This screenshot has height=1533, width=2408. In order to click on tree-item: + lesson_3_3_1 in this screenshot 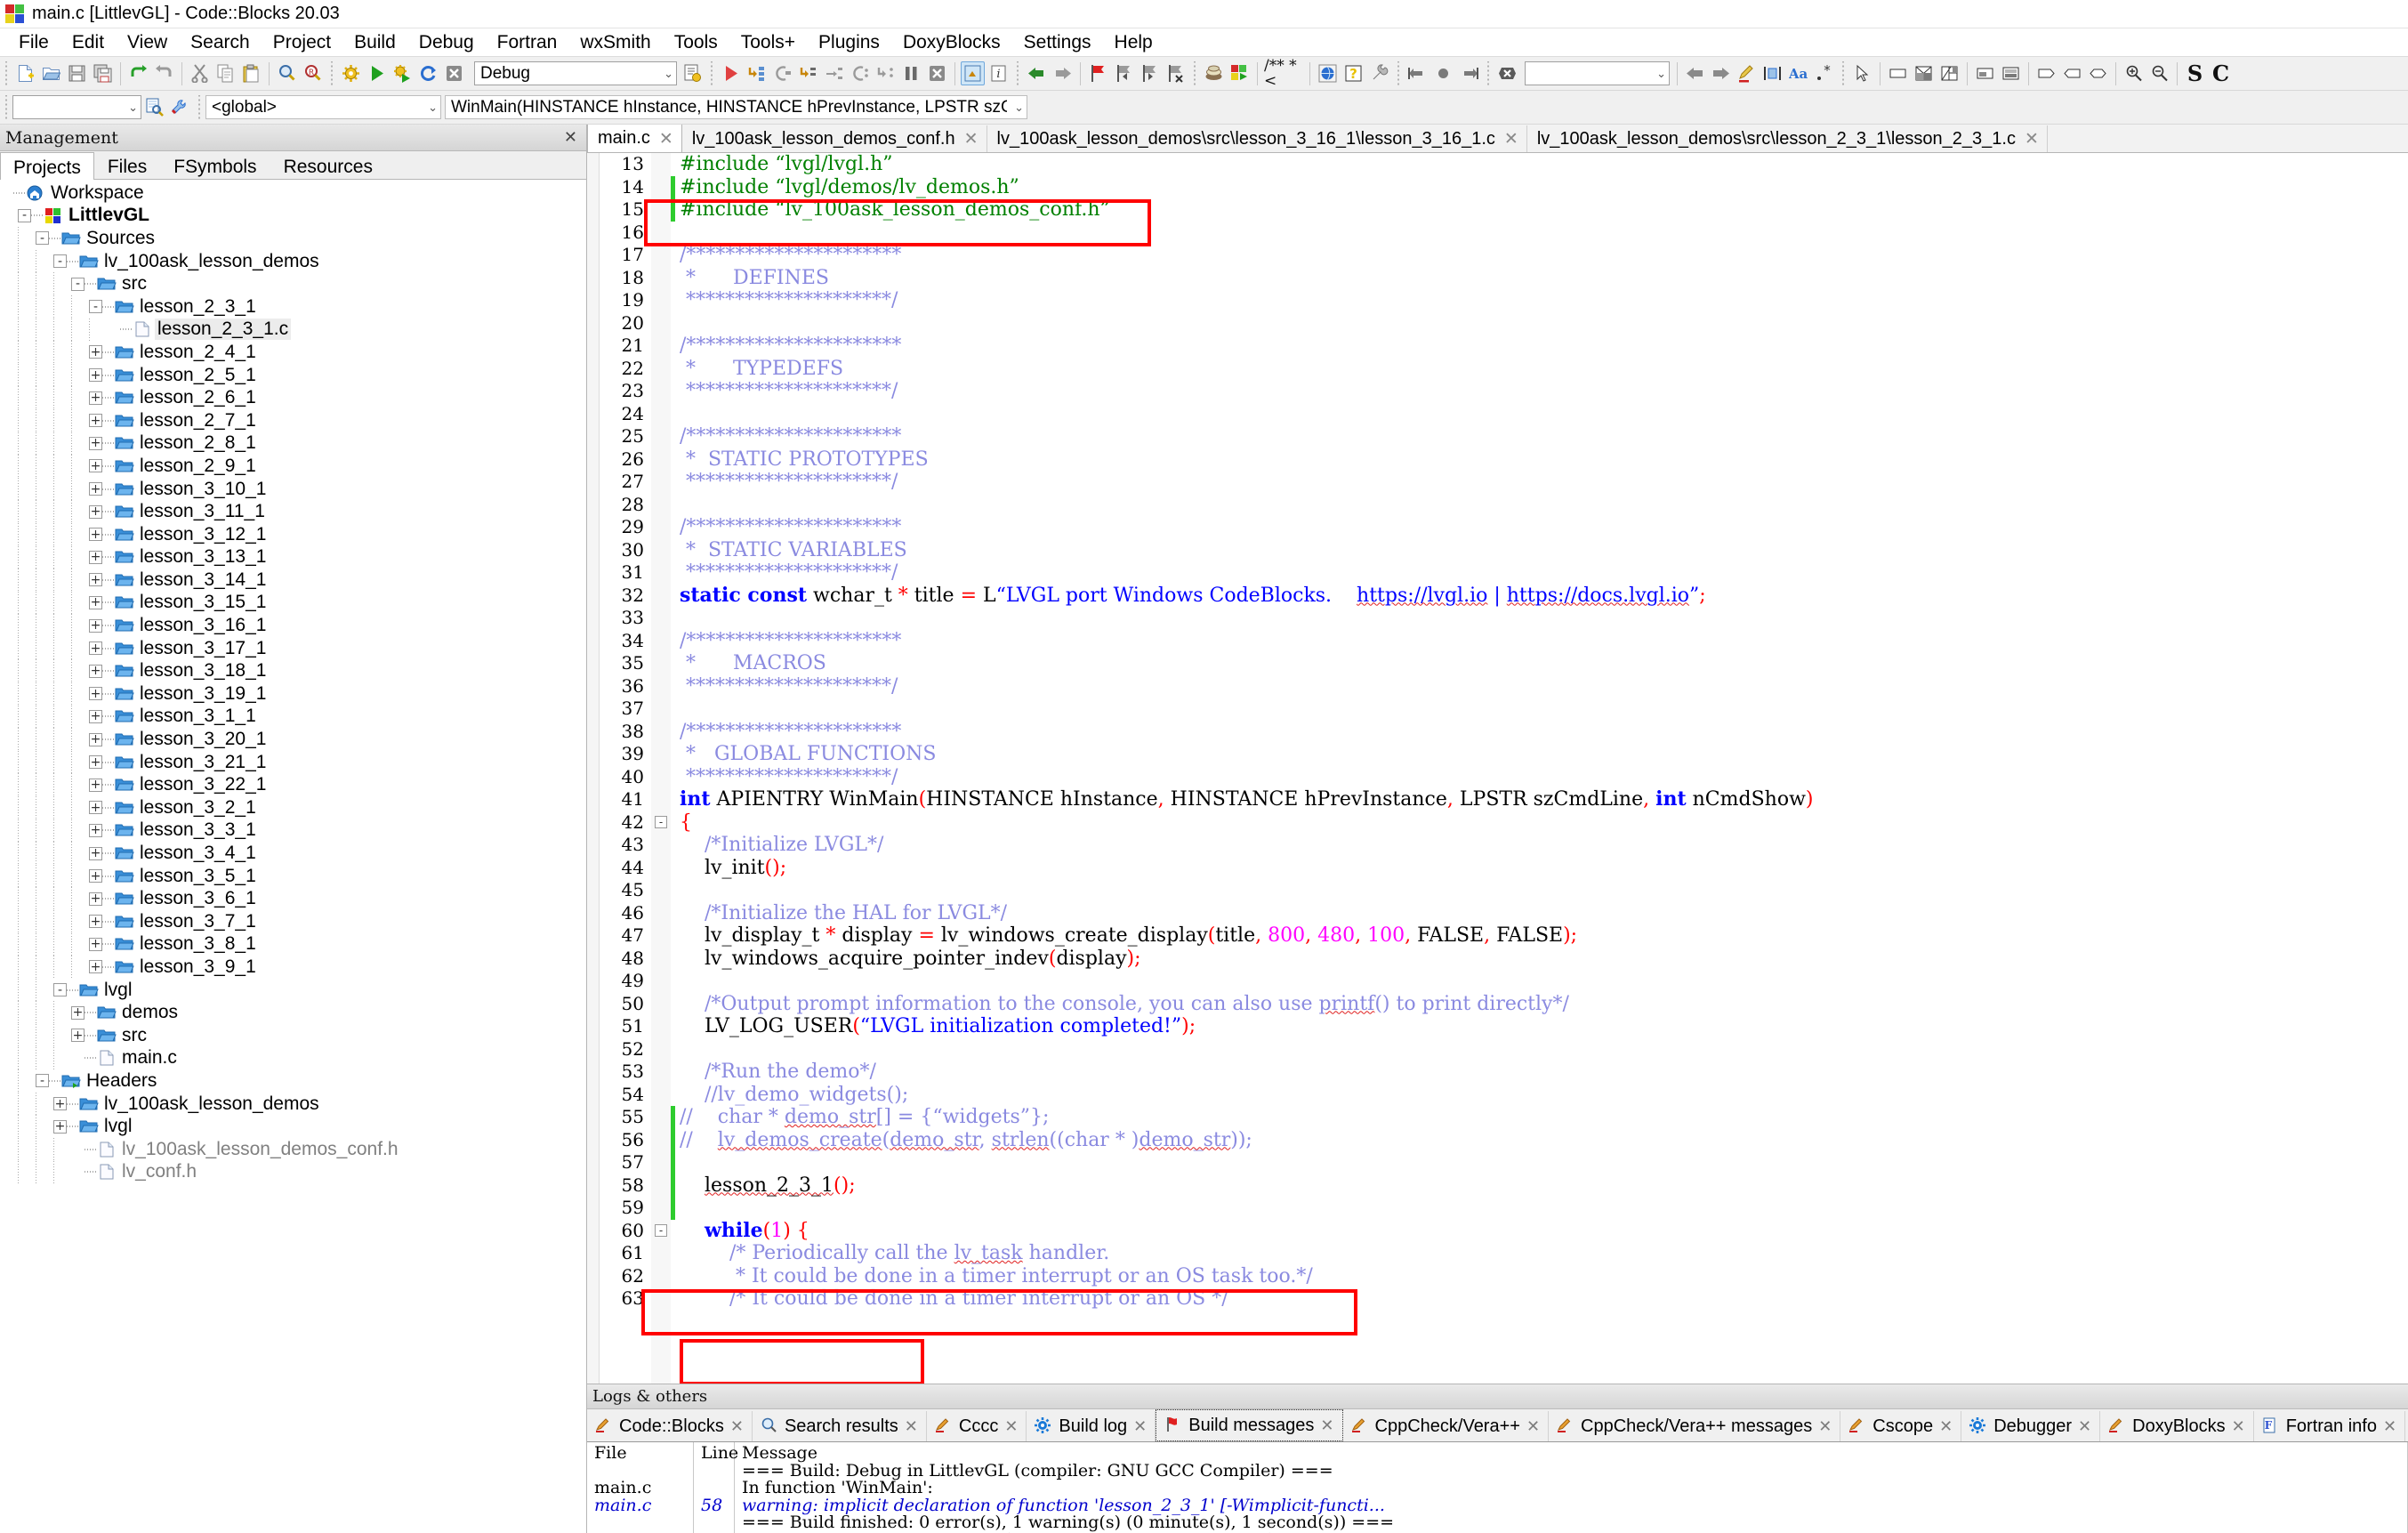, I will do `click(293, 831)`.